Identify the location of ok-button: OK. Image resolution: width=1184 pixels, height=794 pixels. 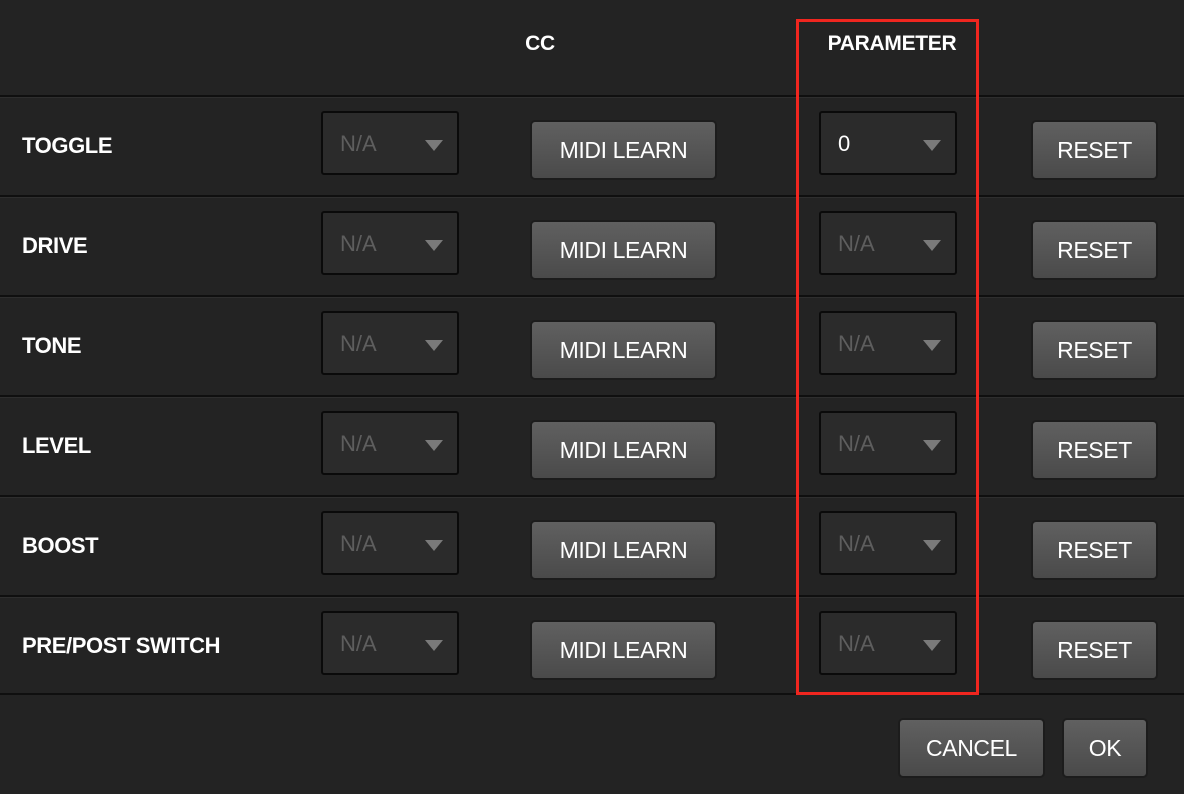
(1105, 748).